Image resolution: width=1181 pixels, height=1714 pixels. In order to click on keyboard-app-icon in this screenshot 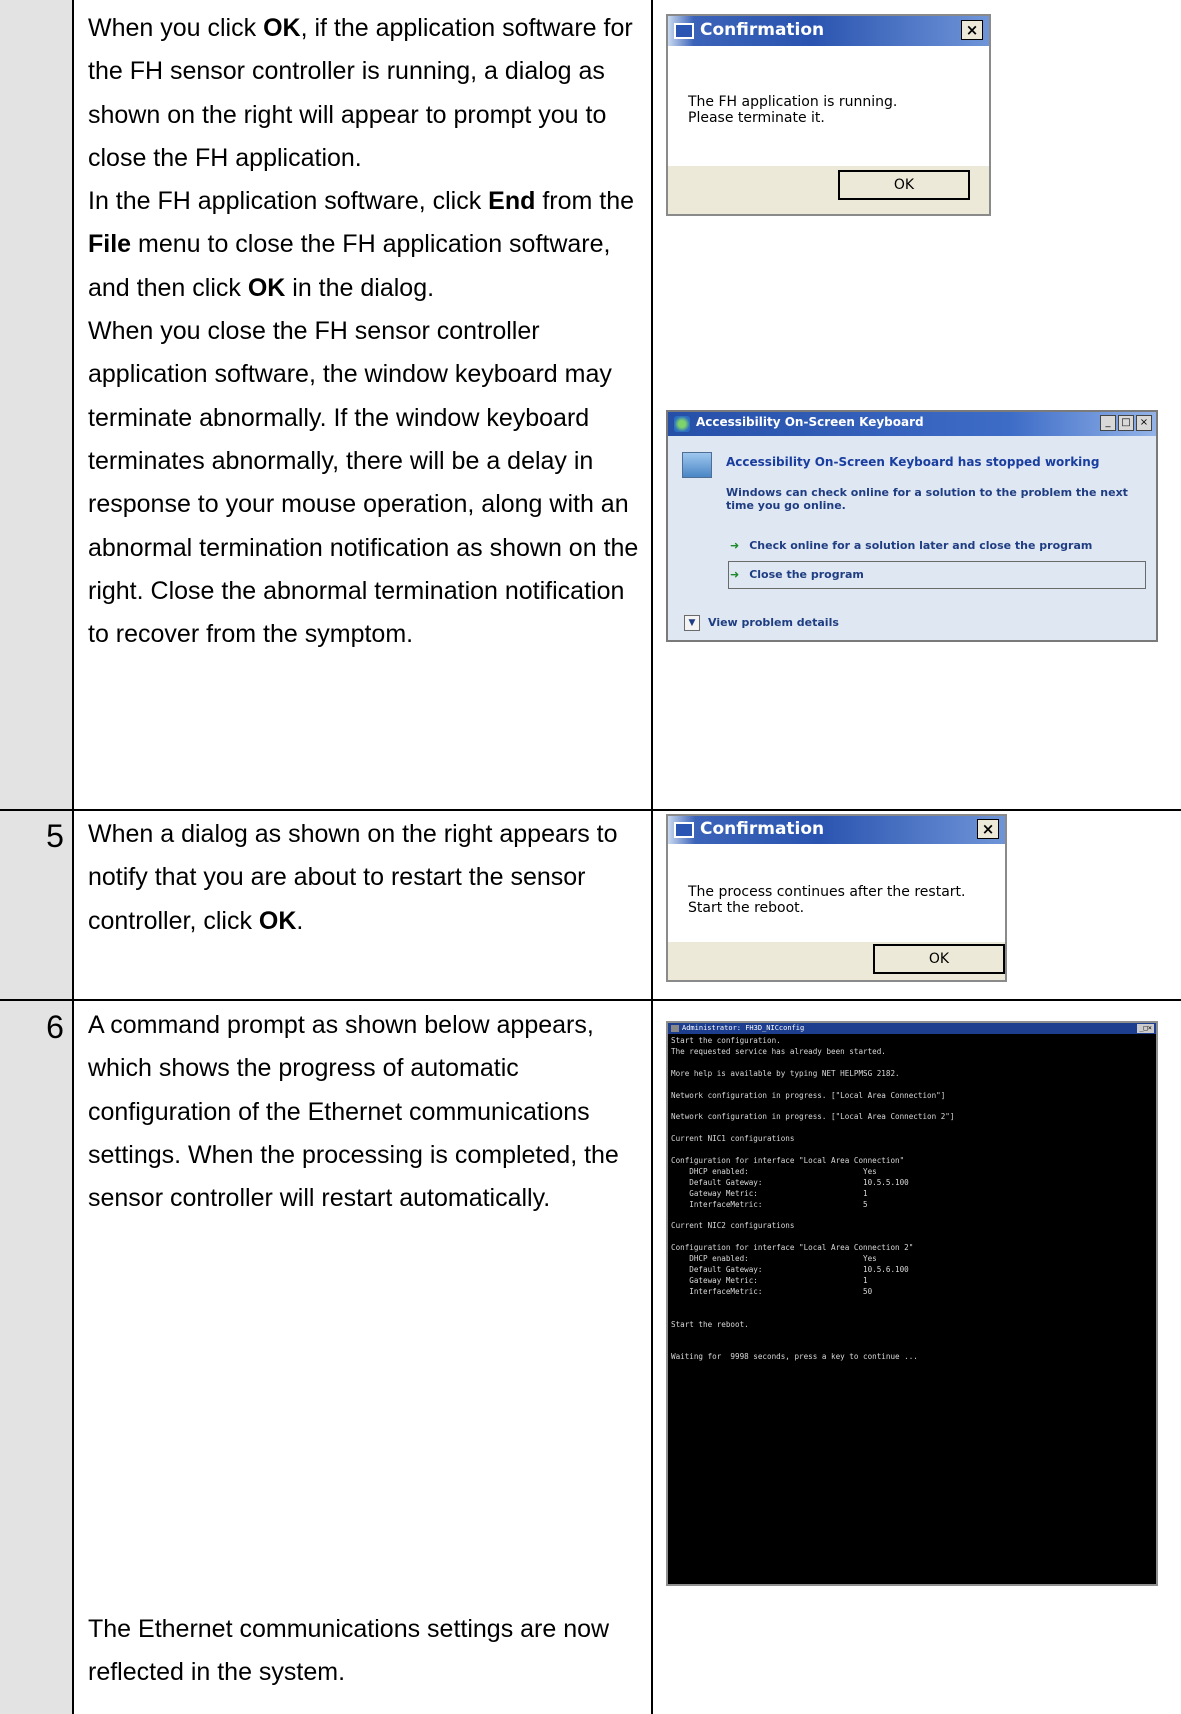, I will do `click(682, 424)`.